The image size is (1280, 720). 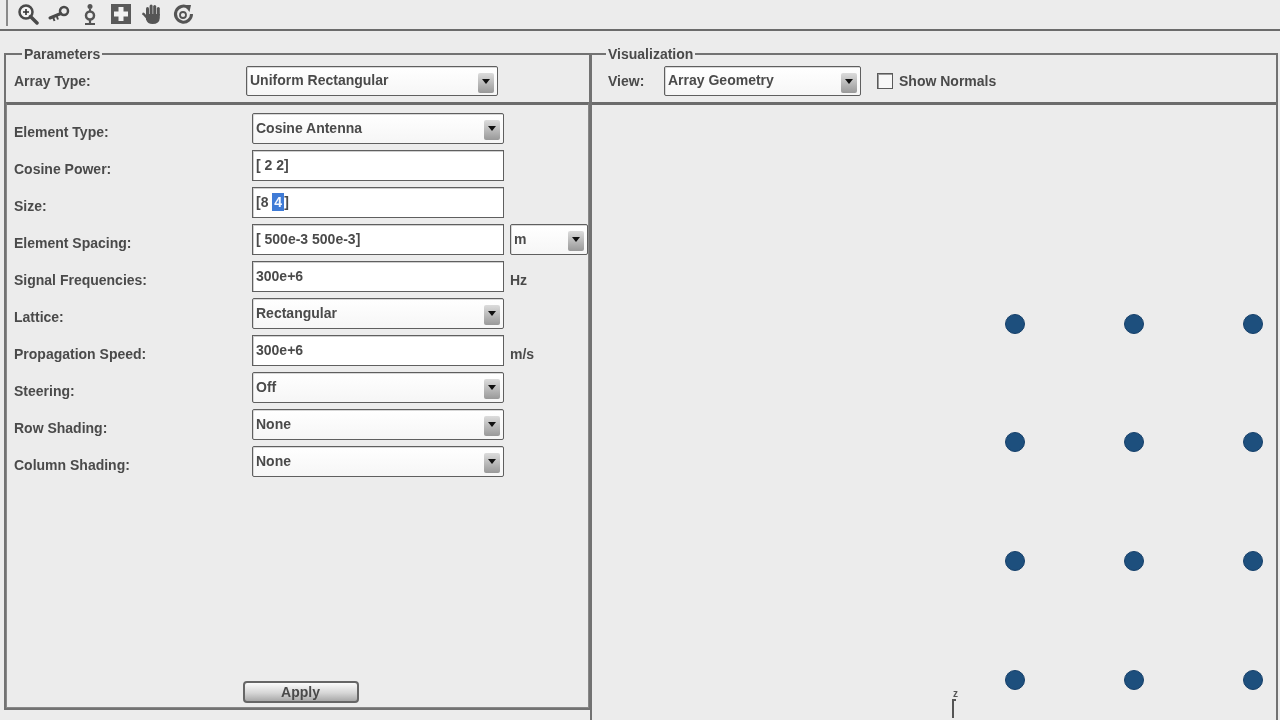 What do you see at coordinates (523, 354) in the screenshot?
I see `unit-label: m/s` at bounding box center [523, 354].